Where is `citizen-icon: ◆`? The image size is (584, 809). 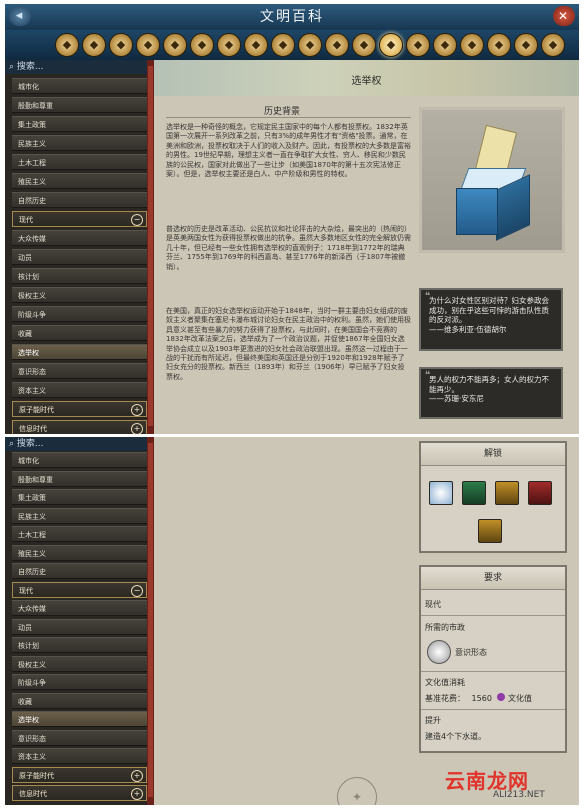
citizen-icon: ◆ is located at coordinates (337, 45).